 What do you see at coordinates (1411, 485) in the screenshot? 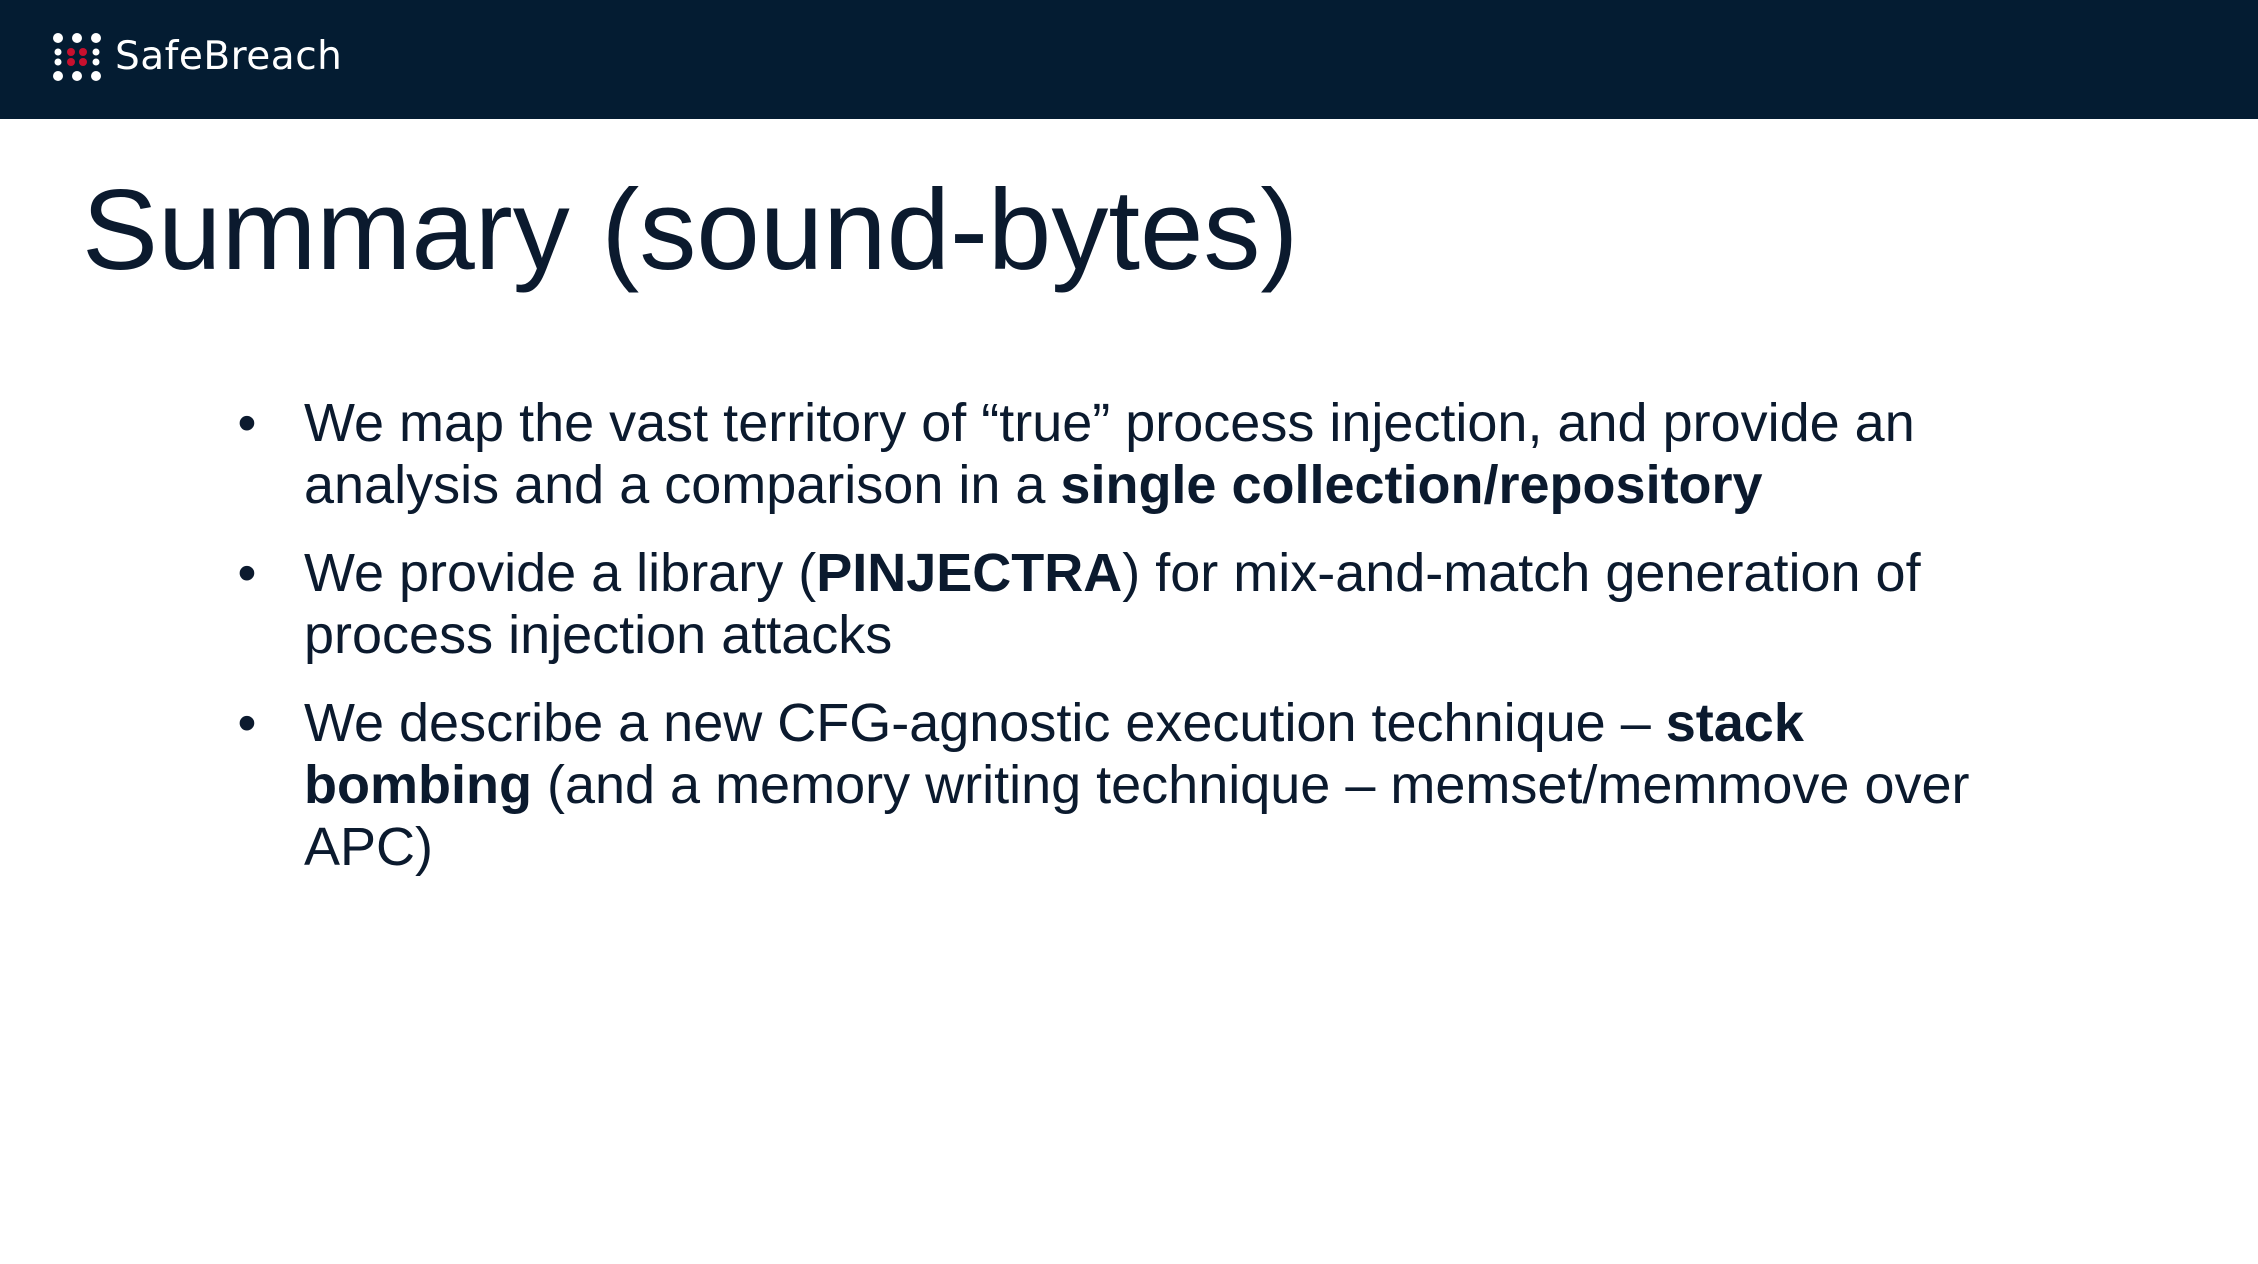
I see `bullet-bold-segment: single collection/repository` at bounding box center [1411, 485].